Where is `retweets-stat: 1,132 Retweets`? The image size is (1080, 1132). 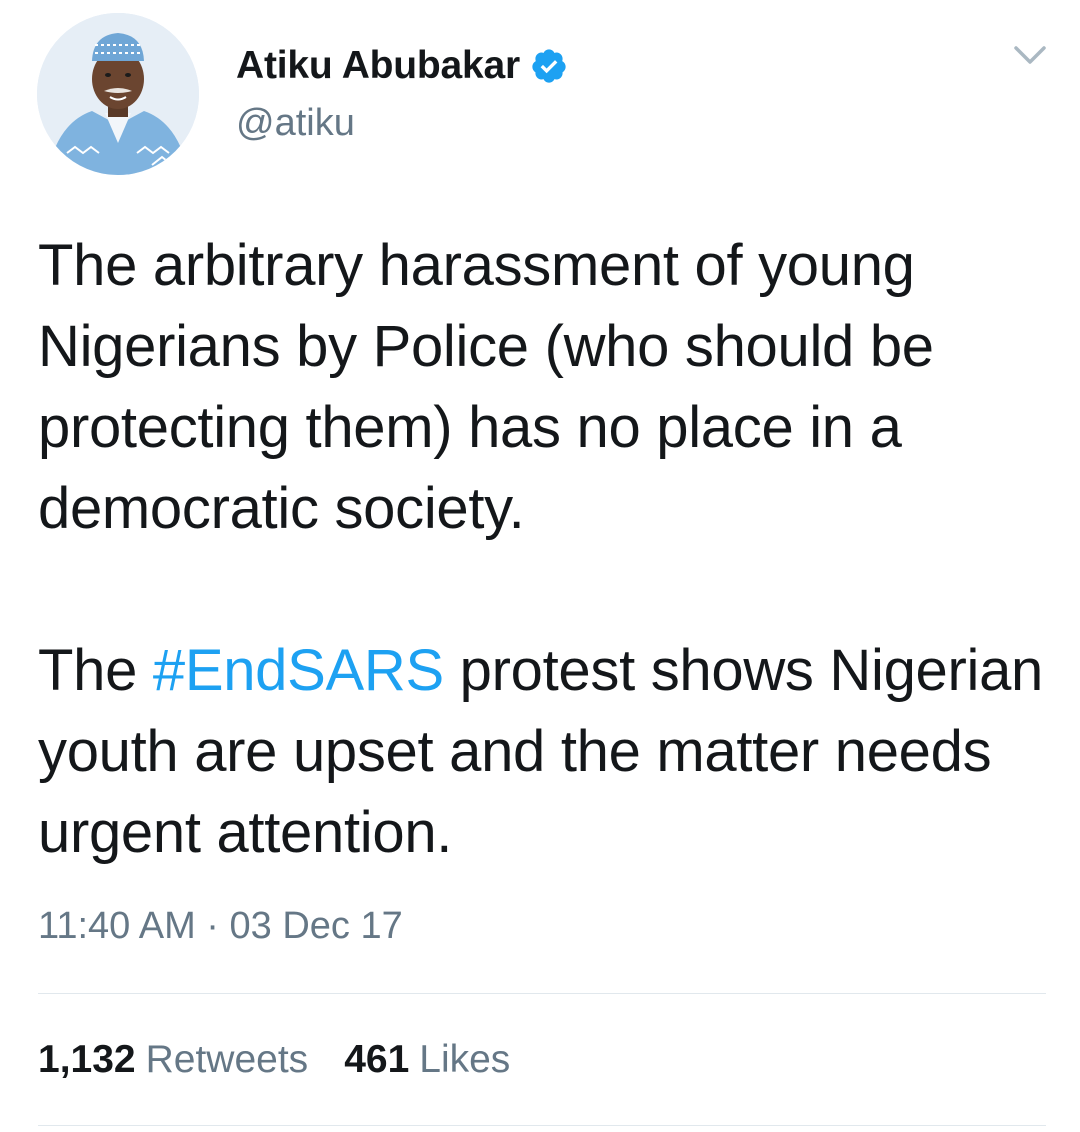 retweets-stat: 1,132 Retweets is located at coordinates (173, 1060).